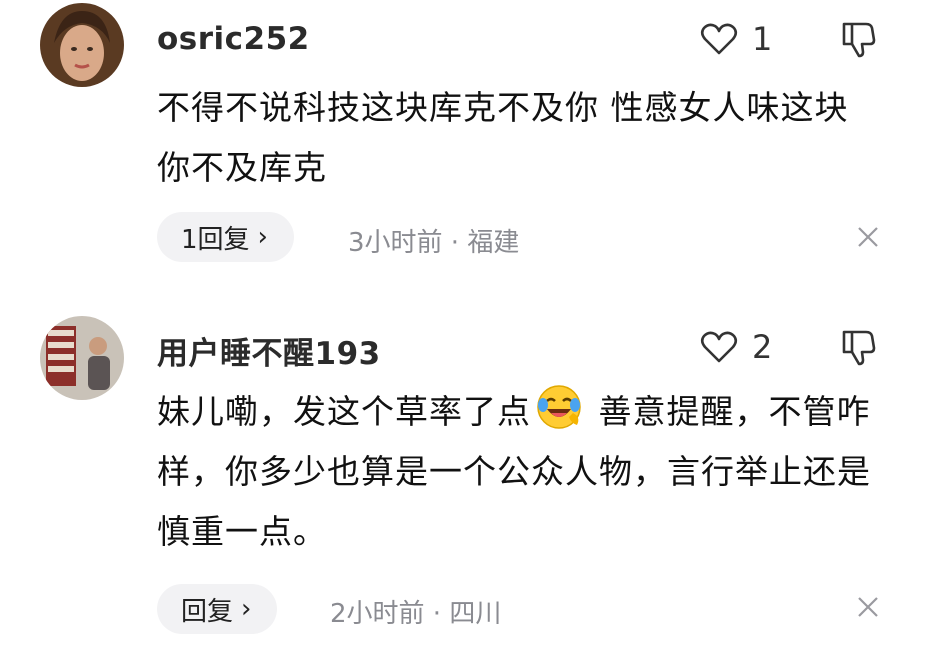  Describe the element at coordinates (762, 347) in the screenshot. I see `like-count: 2` at that location.